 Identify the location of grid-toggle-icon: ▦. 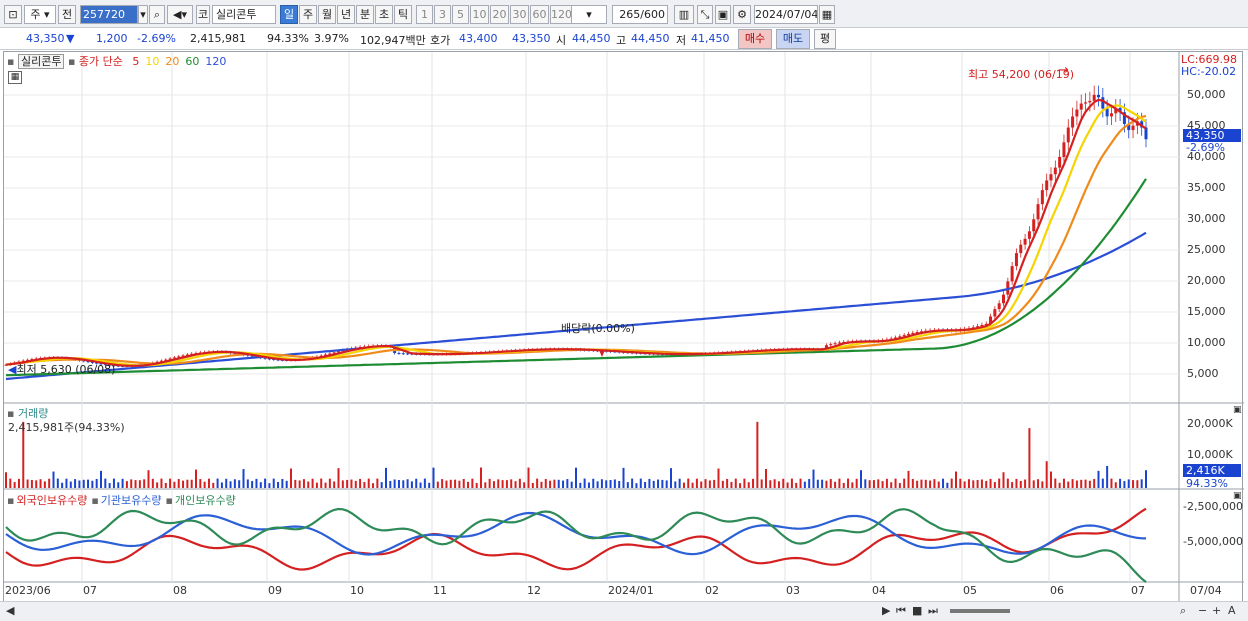
(15, 77).